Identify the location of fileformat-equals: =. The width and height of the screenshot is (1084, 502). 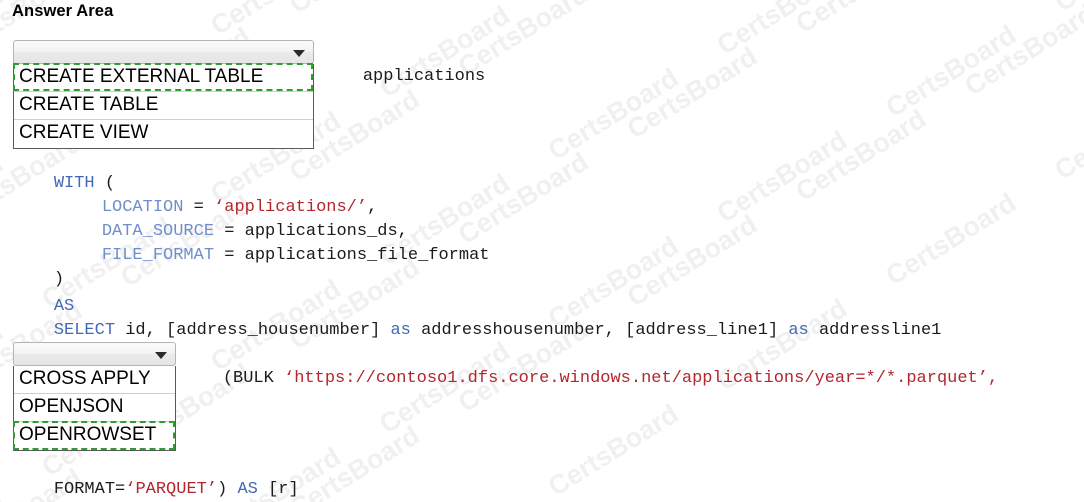
(229, 255).